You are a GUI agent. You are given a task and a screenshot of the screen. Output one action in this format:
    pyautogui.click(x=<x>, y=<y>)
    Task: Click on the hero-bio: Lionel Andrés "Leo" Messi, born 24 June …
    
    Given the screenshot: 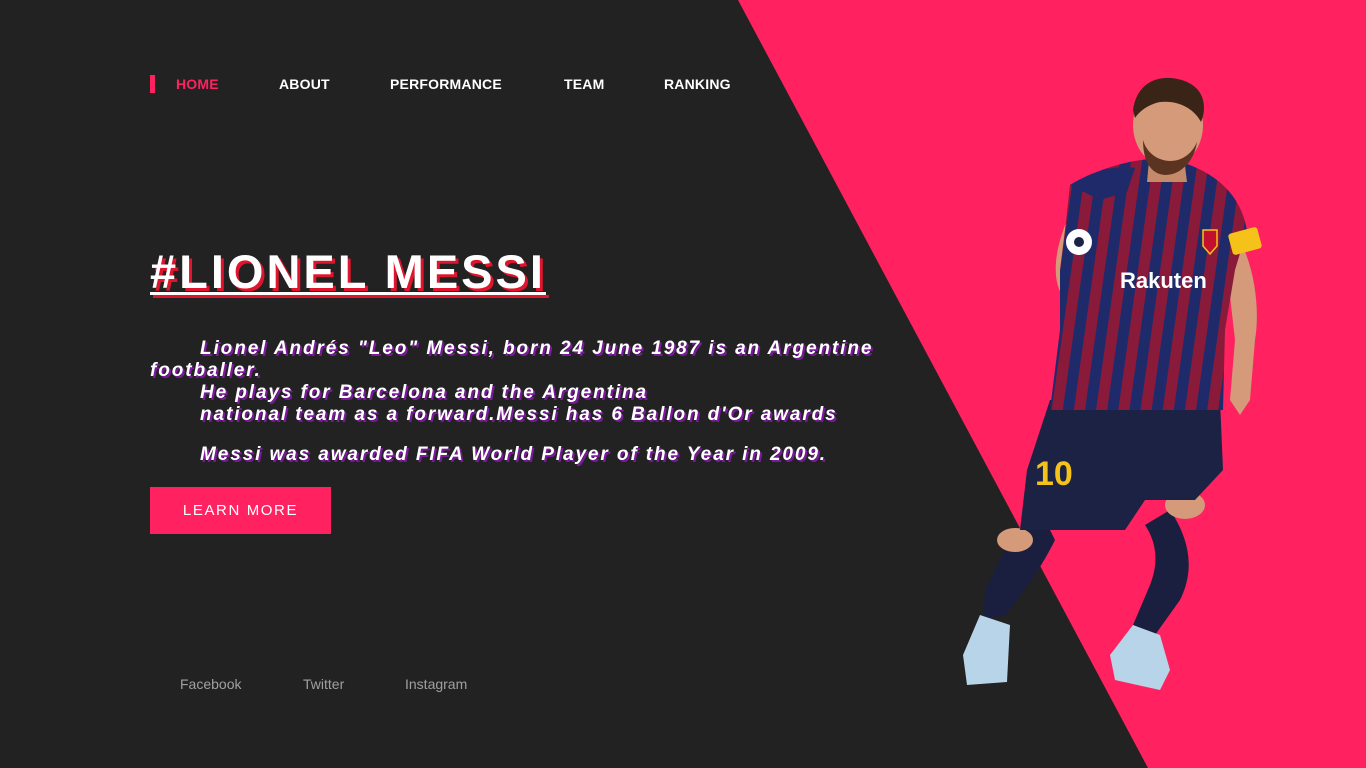 What is the action you would take?
    pyautogui.click(x=540, y=402)
    